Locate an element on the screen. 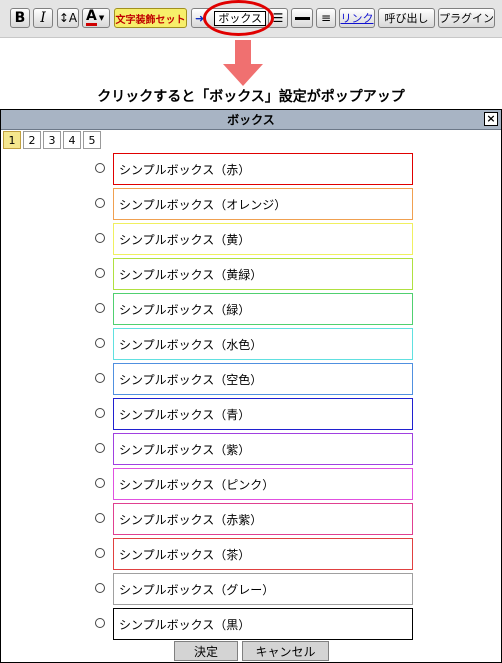 Image resolution: width=502 pixels, height=663 pixels. dialog-titlebar: ボックス × is located at coordinates (251, 120).